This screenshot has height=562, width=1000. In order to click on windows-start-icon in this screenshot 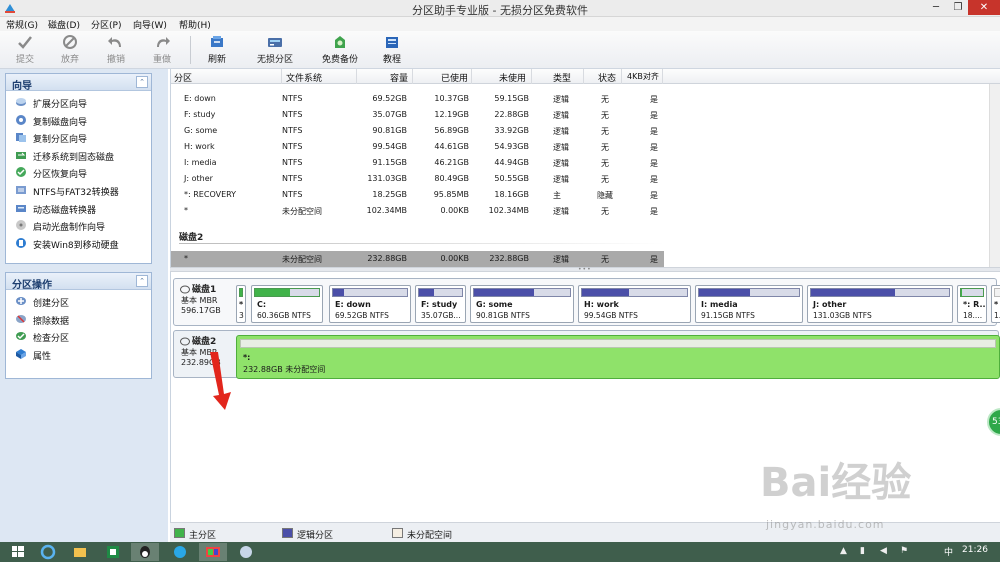, I will do `click(18, 552)`.